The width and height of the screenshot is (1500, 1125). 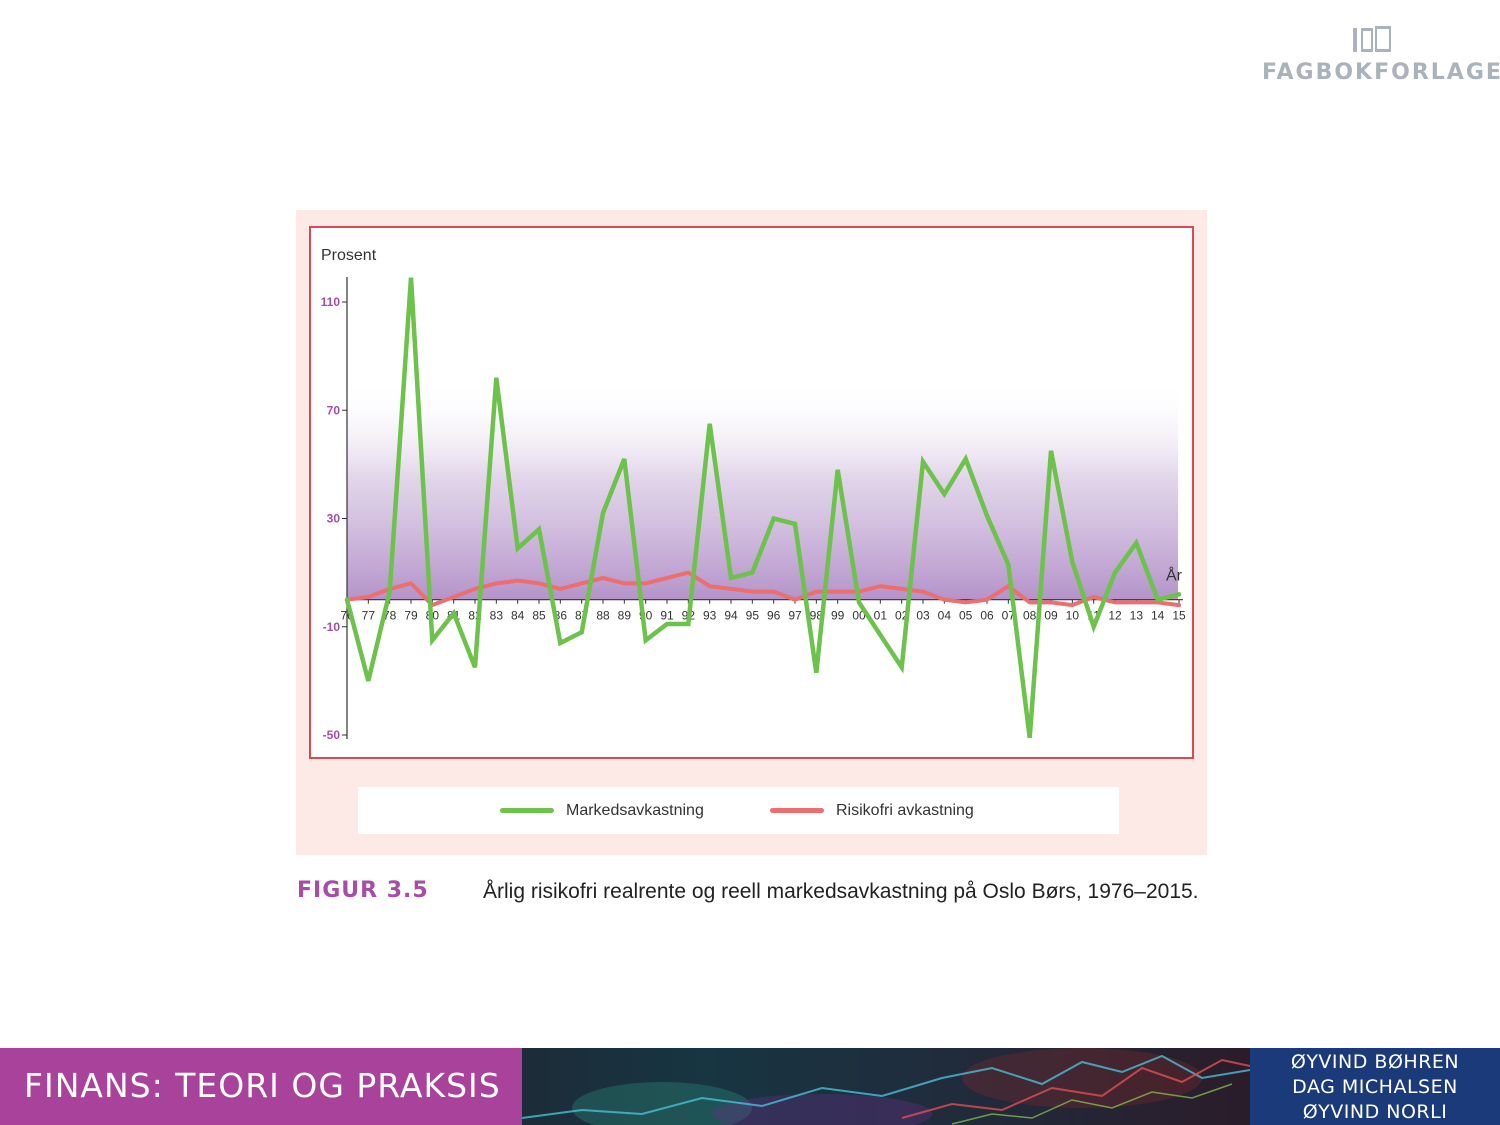 I want to click on x-tick-label: 14, so click(x=1158, y=616).